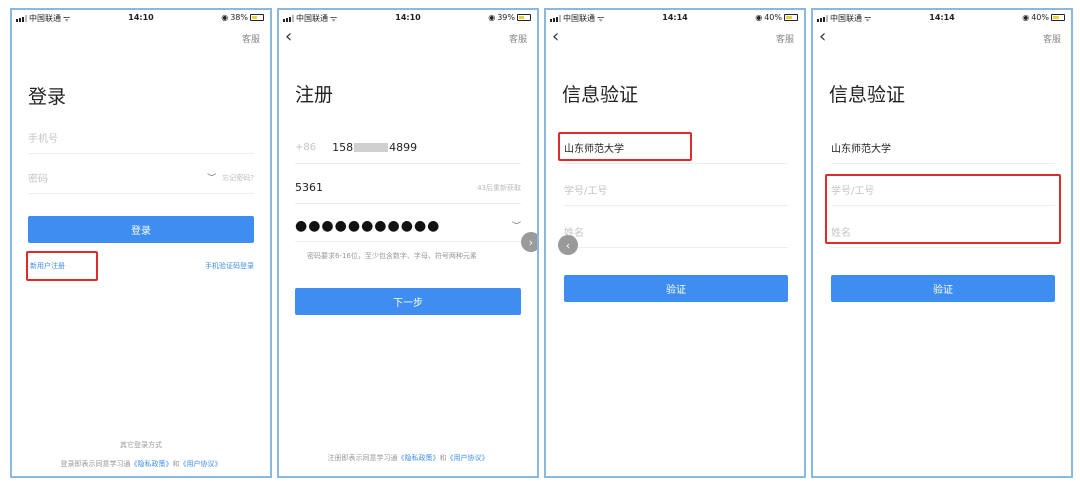  Describe the element at coordinates (47, 97) in the screenshot. I see `page-title: 登录` at that location.